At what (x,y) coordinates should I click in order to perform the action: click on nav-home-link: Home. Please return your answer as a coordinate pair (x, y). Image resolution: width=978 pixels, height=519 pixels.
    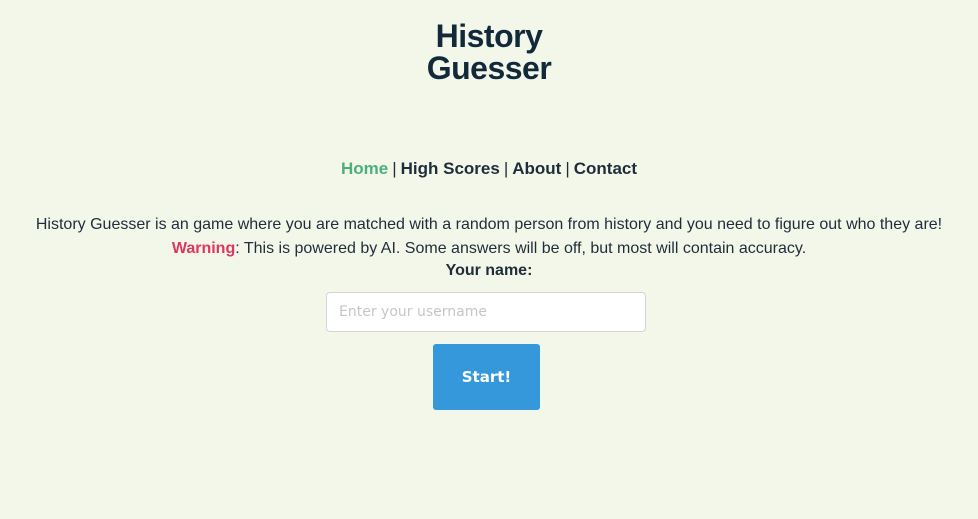
    Looking at the image, I should click on (364, 168).